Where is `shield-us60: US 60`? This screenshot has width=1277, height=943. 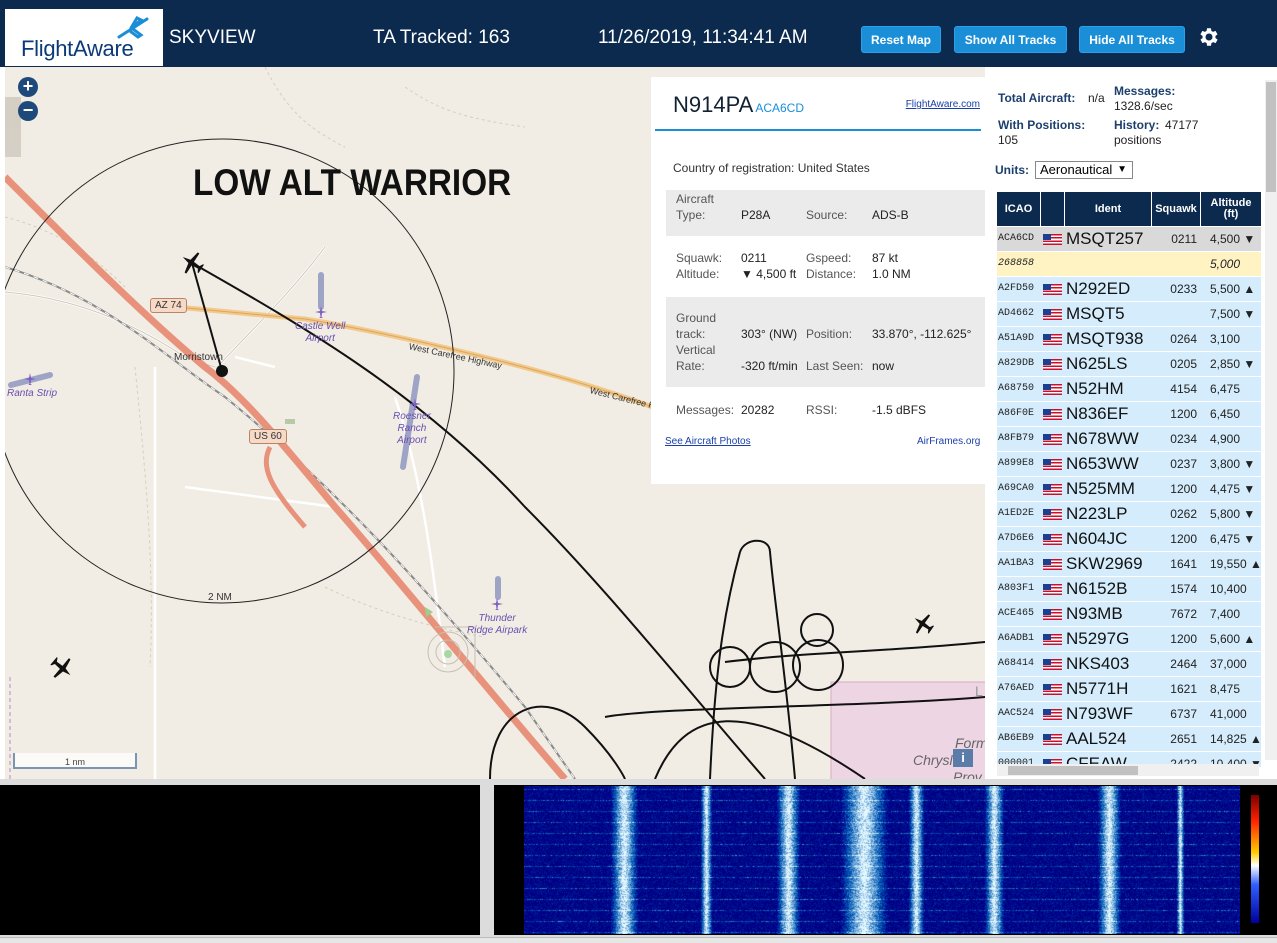
shield-us60: US 60 is located at coordinates (268, 436).